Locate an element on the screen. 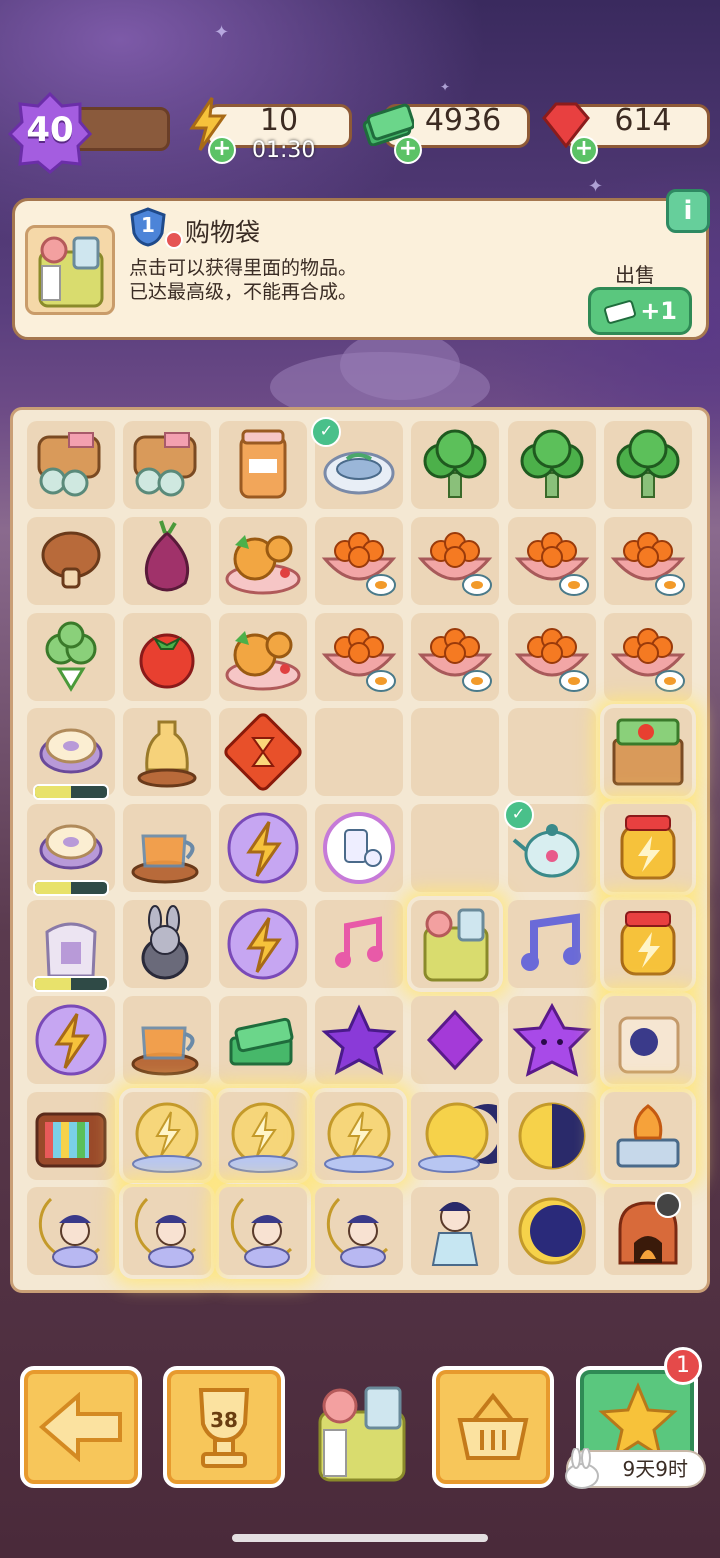  basket-button is located at coordinates (493, 1427).